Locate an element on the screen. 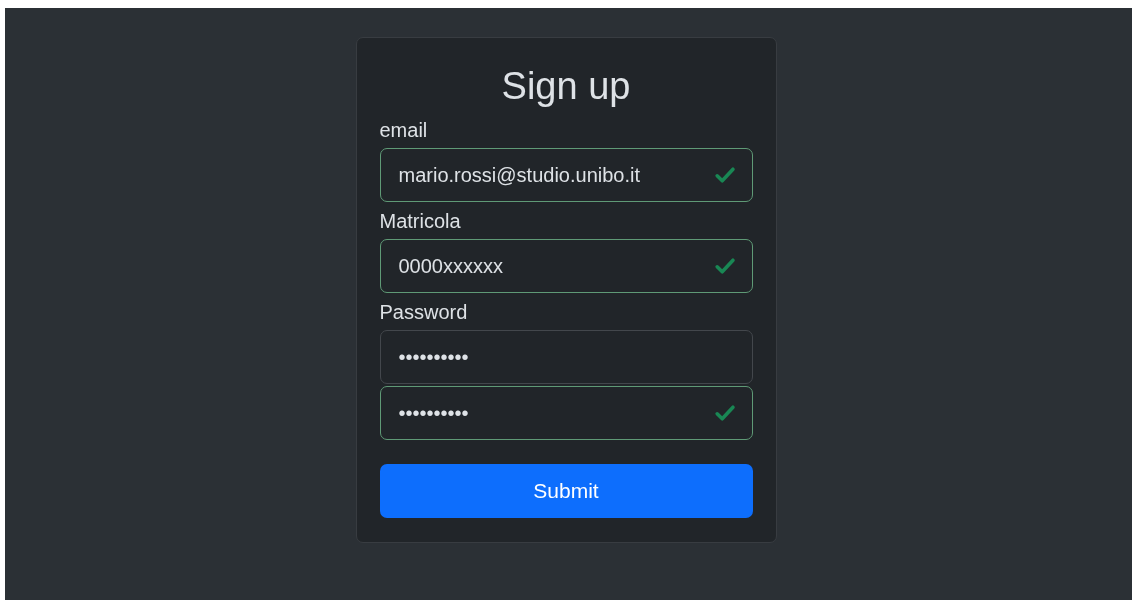 The image size is (1132, 600). form-title: Sign up is located at coordinates (566, 86).